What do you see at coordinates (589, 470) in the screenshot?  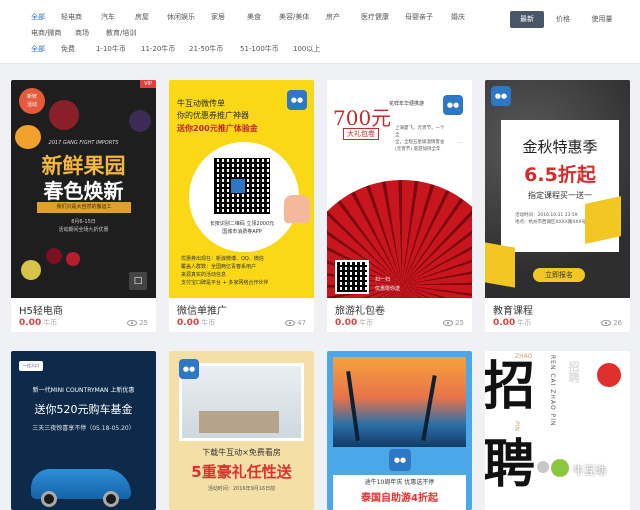 I see `watermark-text: 牛互动` at bounding box center [589, 470].